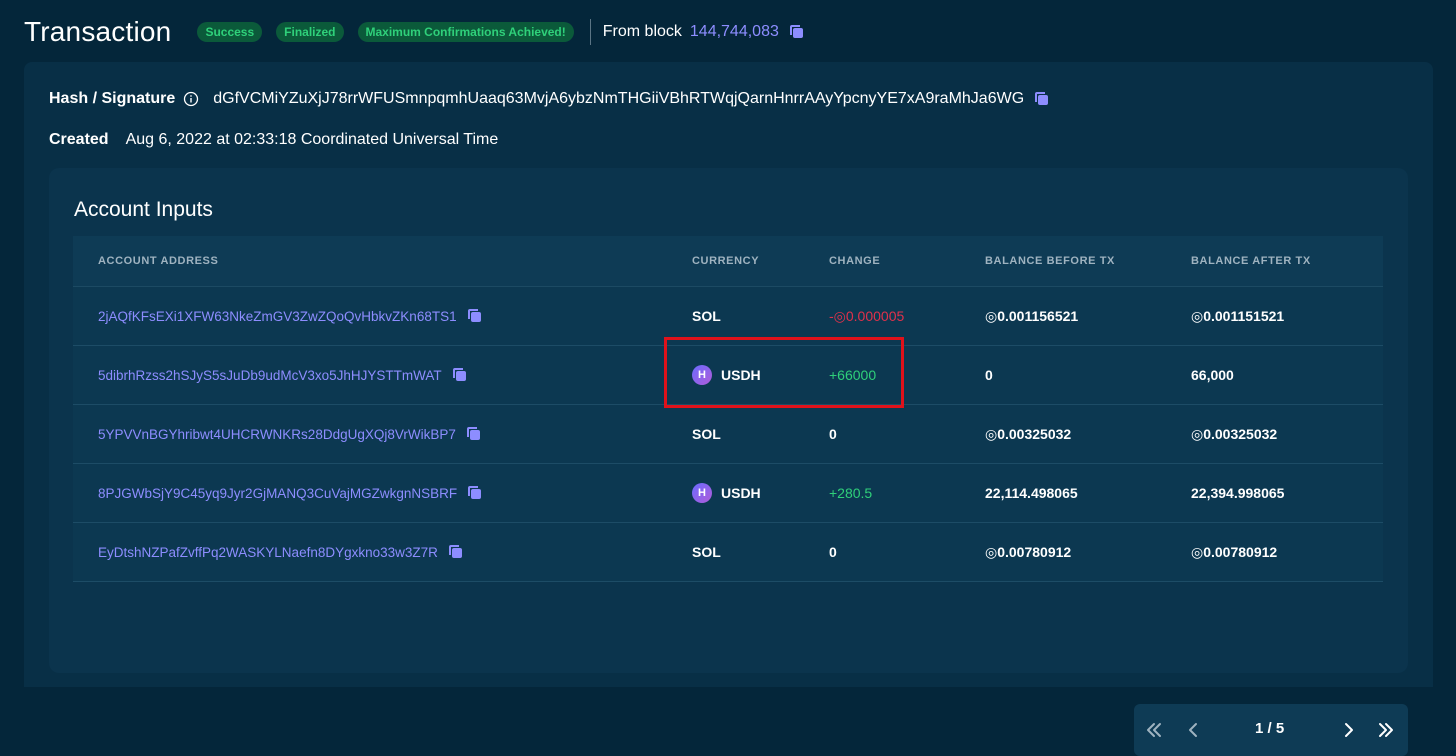 The height and width of the screenshot is (756, 1456). Describe the element at coordinates (112, 98) in the screenshot. I see `hash-label: Hash / Signature` at that location.